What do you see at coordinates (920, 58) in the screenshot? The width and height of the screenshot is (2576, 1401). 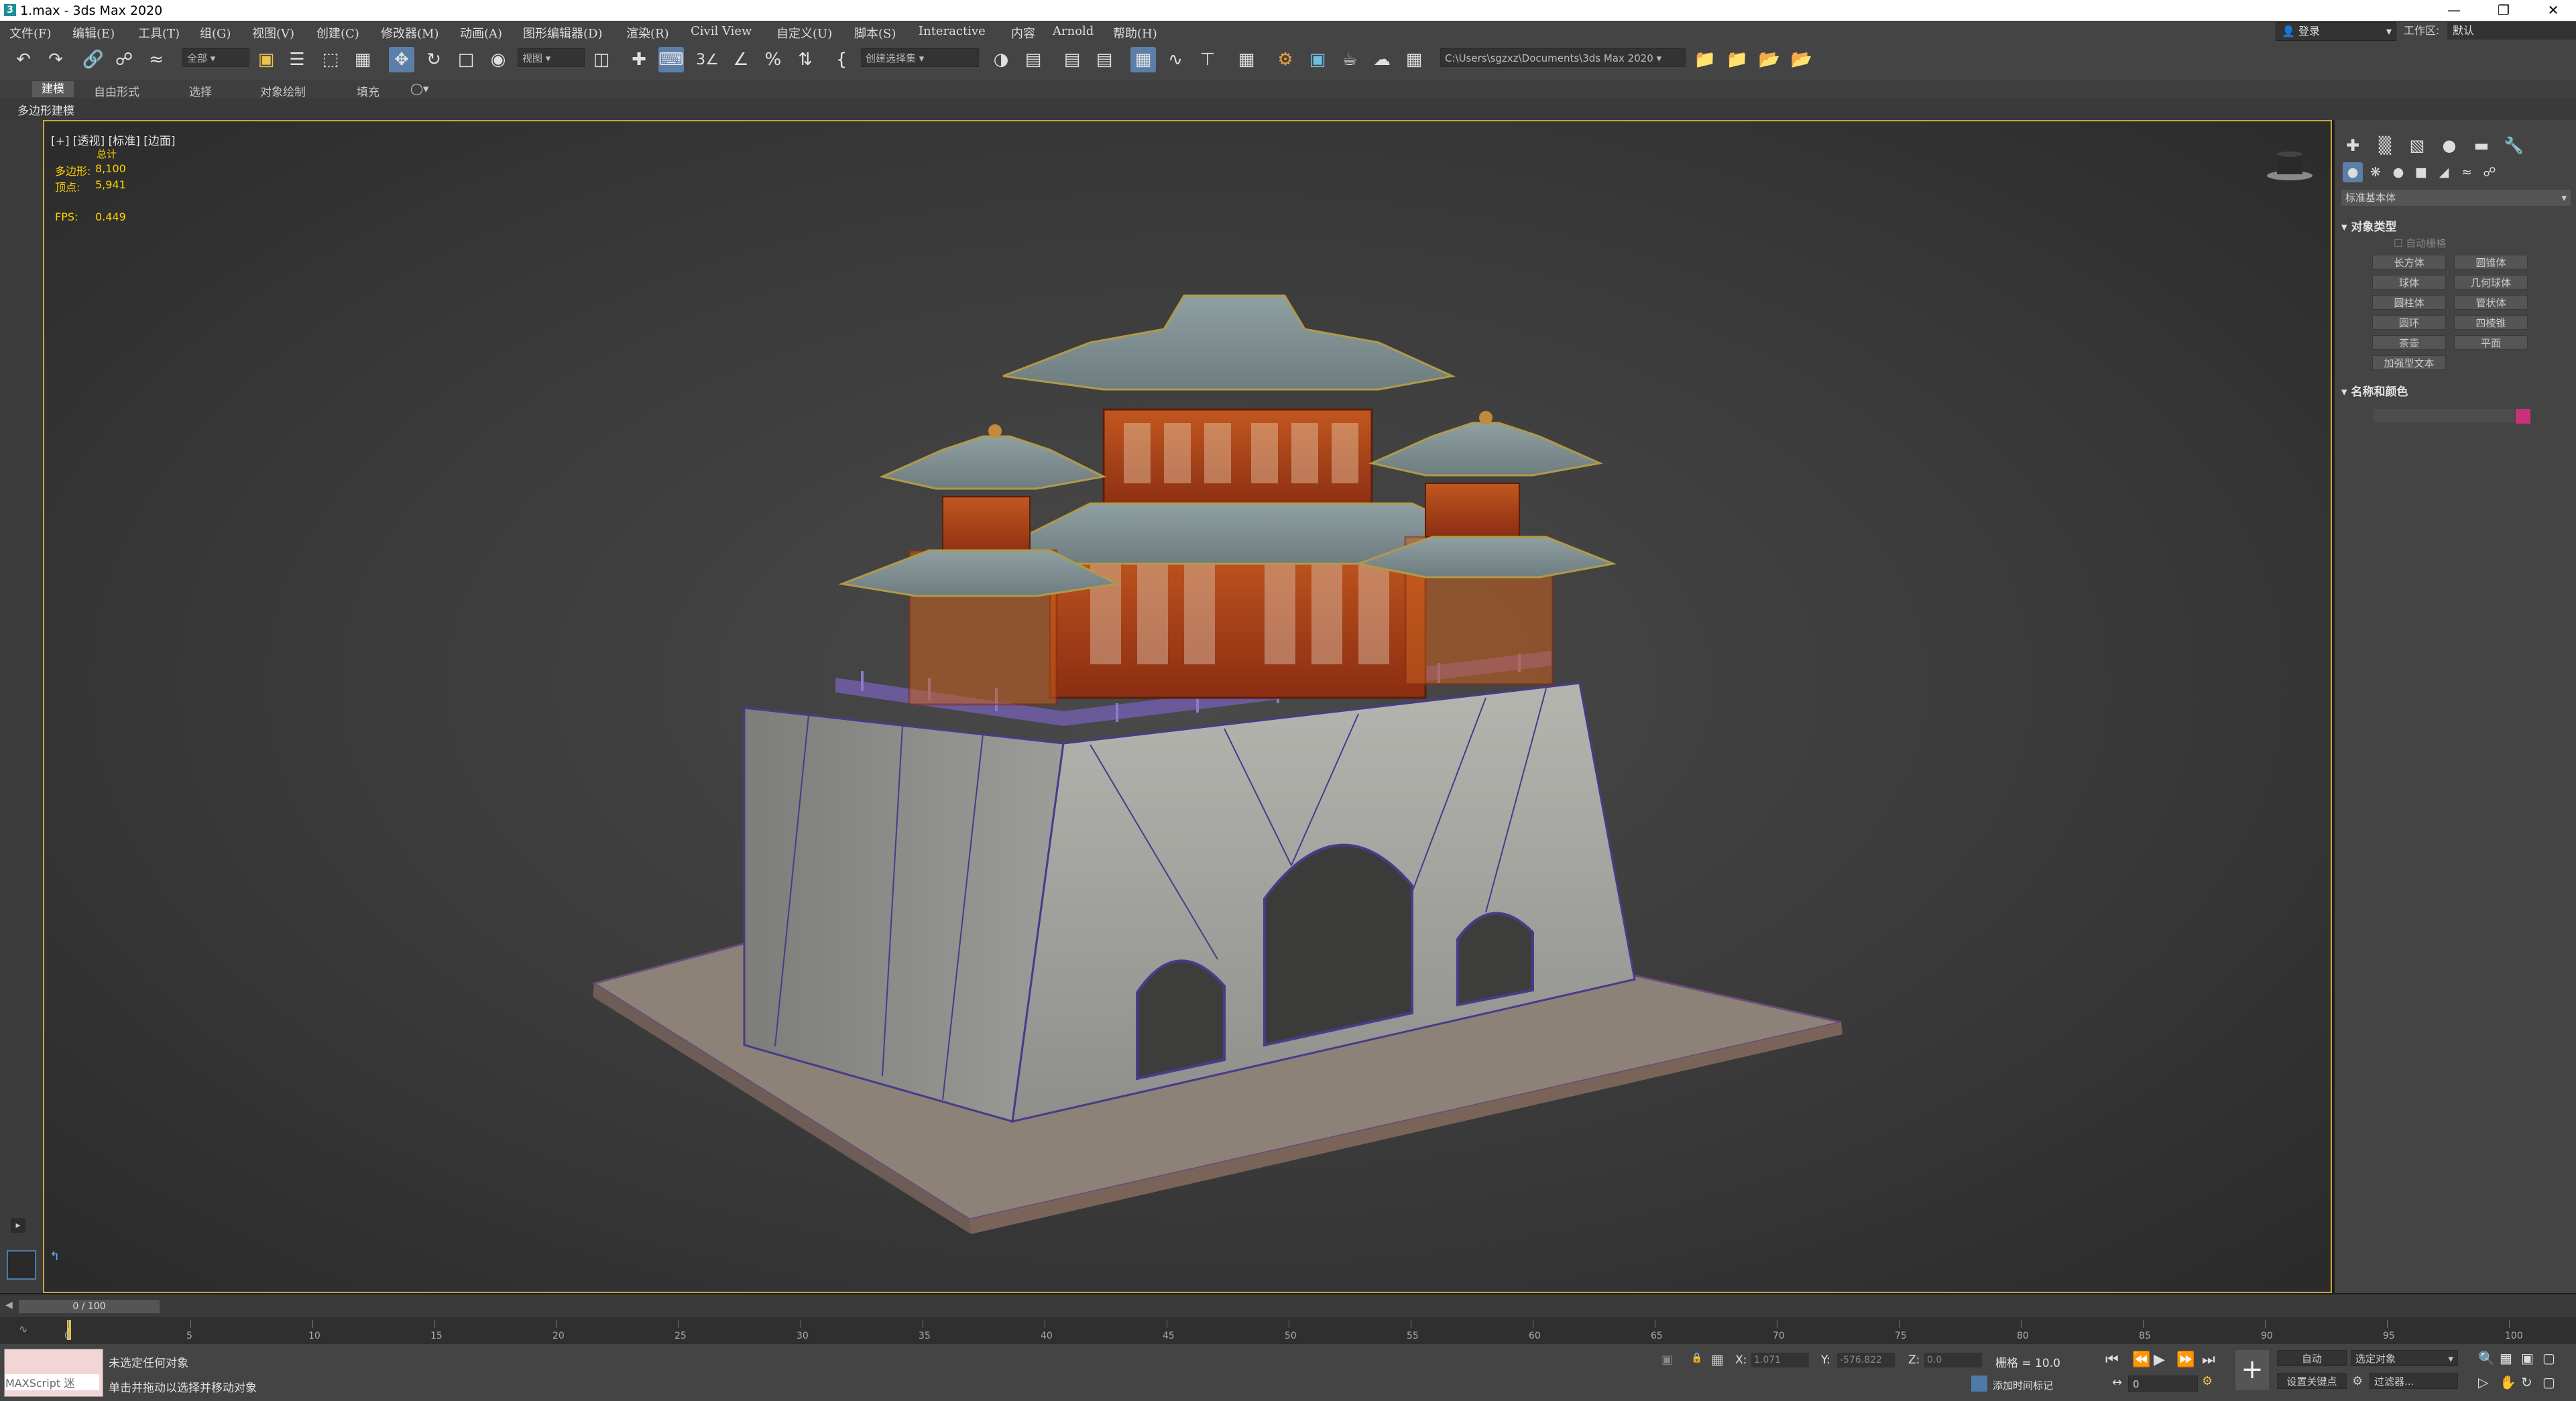 I see `named-selection-dropdown: 创建选择集 ▾` at bounding box center [920, 58].